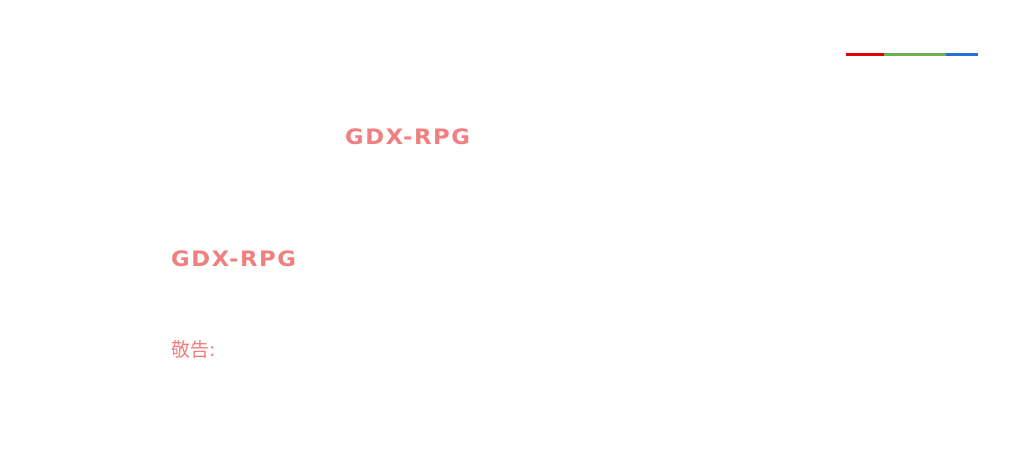 This screenshot has height=473, width=1024. Describe the element at coordinates (193, 350) in the screenshot. I see `notice-label: 敬告:` at that location.